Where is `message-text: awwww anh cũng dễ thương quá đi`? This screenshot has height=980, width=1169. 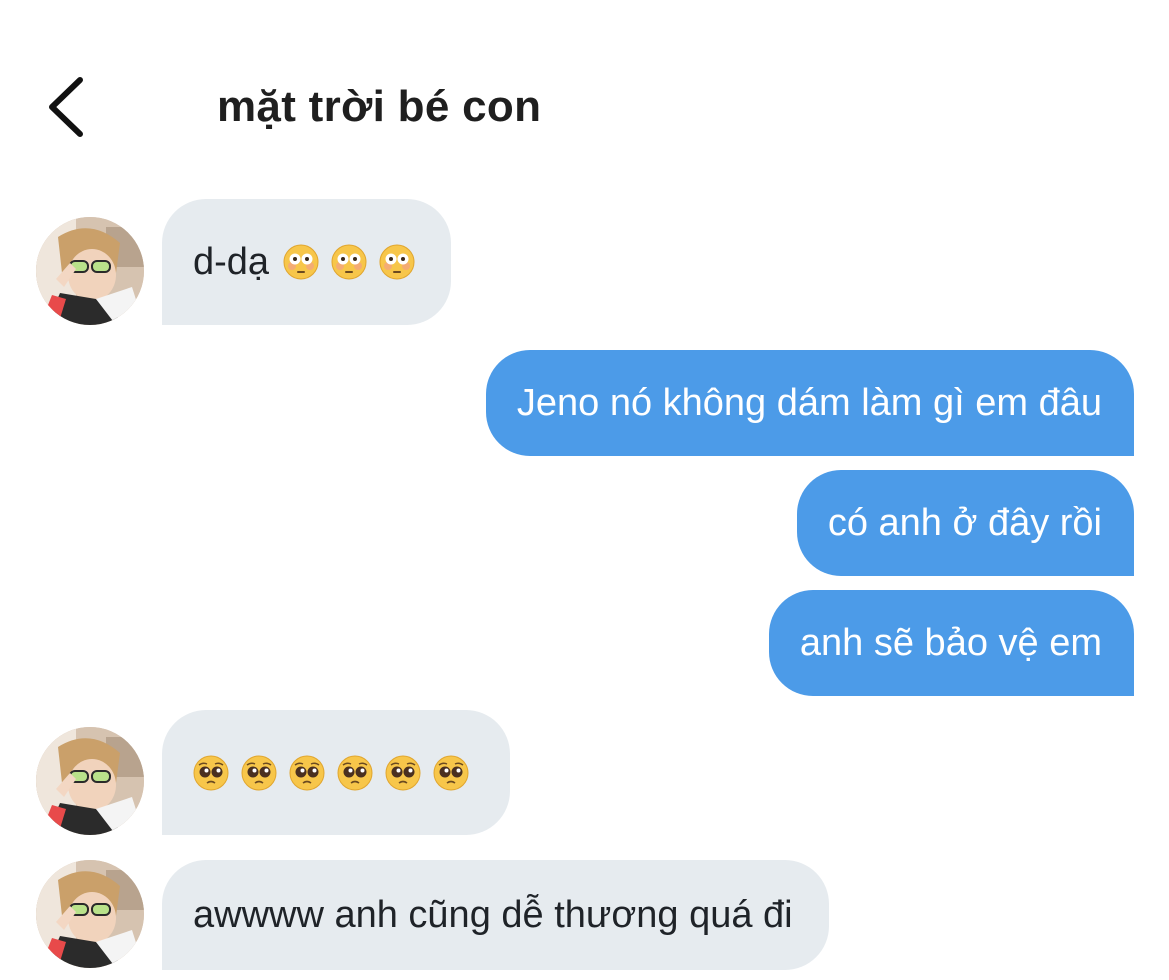 message-text: awwww anh cũng dễ thương quá đi is located at coordinates (493, 914).